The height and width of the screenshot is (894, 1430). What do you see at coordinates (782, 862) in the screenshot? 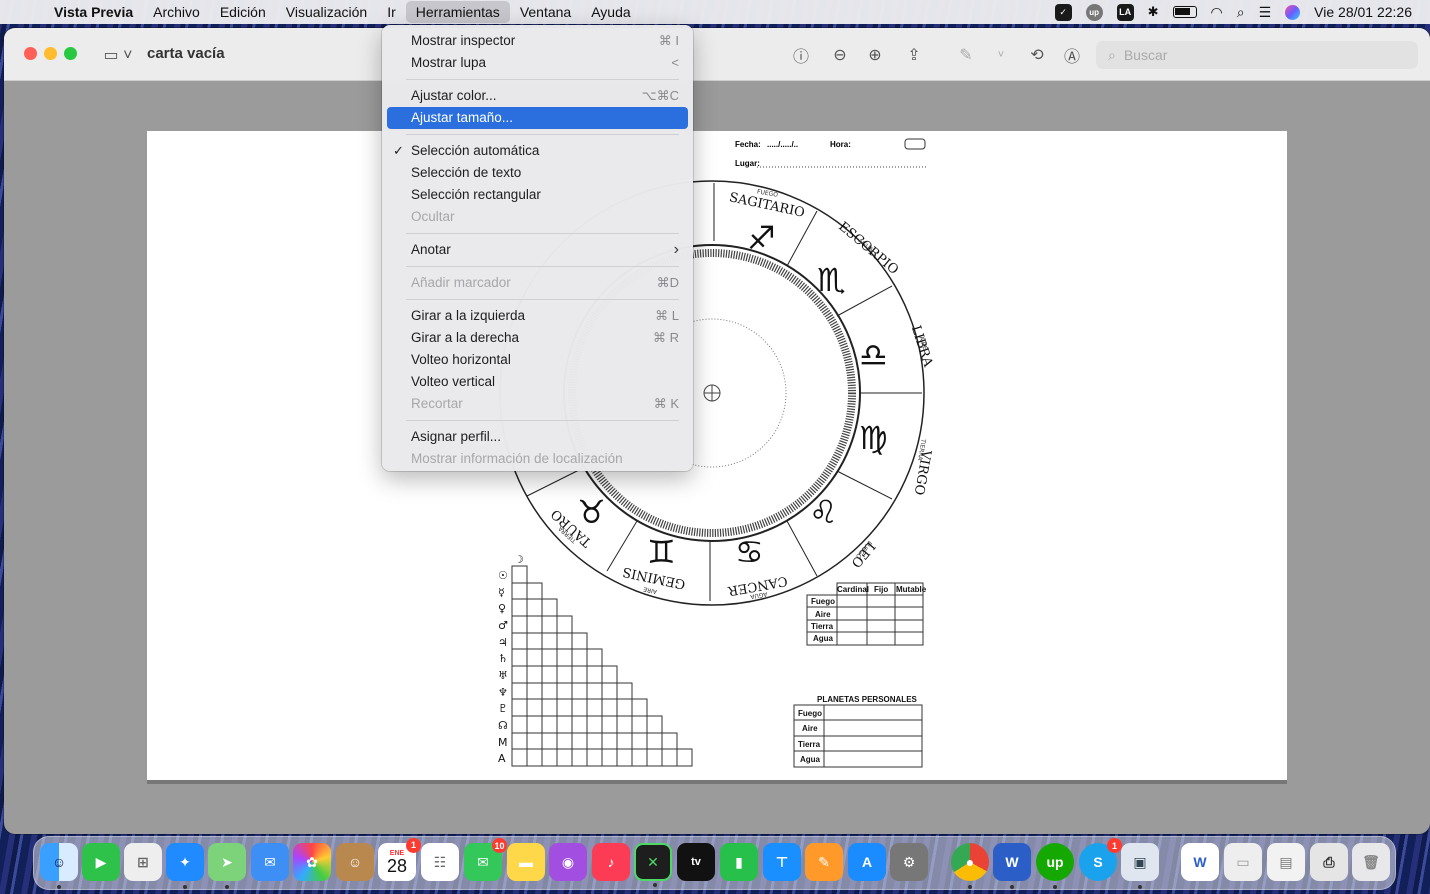
I see `keynote-icon: ⊤` at bounding box center [782, 862].